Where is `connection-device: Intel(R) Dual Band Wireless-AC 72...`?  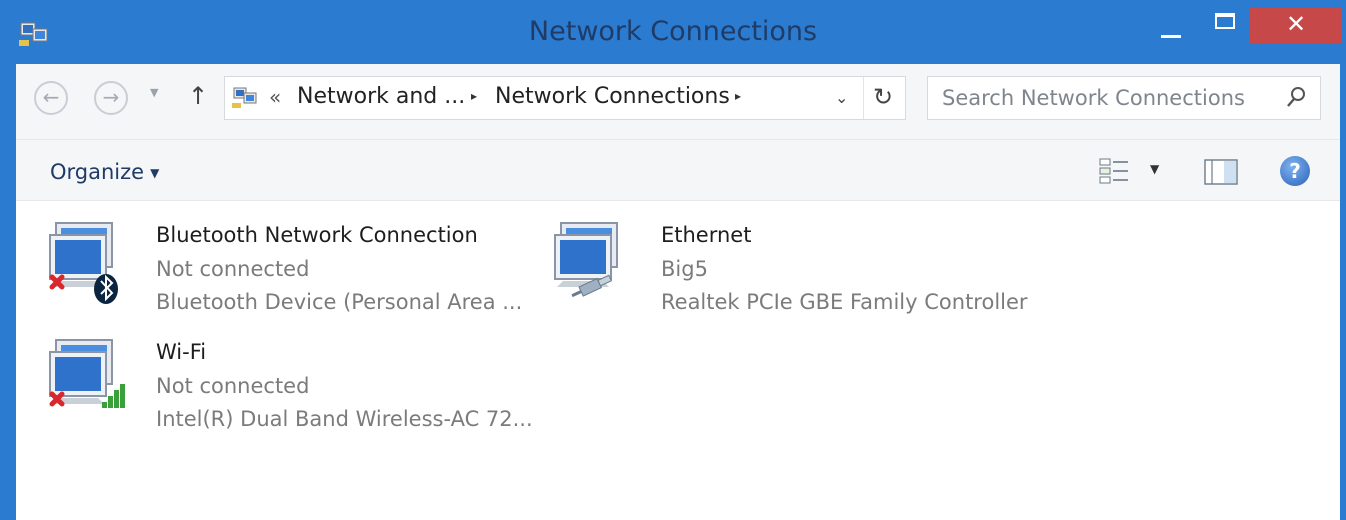 connection-device: Intel(R) Dual Band Wireless-AC 72... is located at coordinates (344, 419).